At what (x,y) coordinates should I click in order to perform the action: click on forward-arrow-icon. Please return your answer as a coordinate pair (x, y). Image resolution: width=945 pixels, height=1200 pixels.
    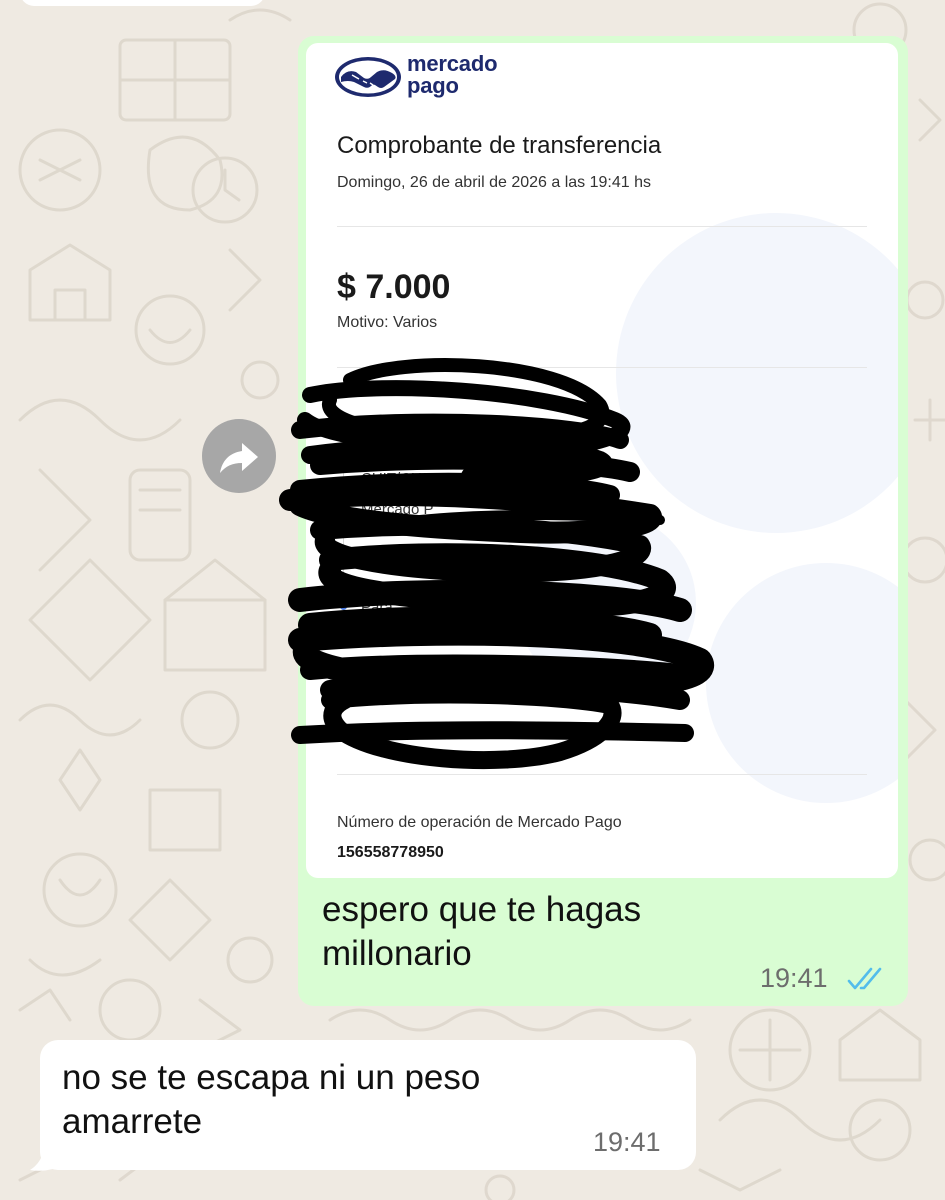
    Looking at the image, I should click on (239, 458).